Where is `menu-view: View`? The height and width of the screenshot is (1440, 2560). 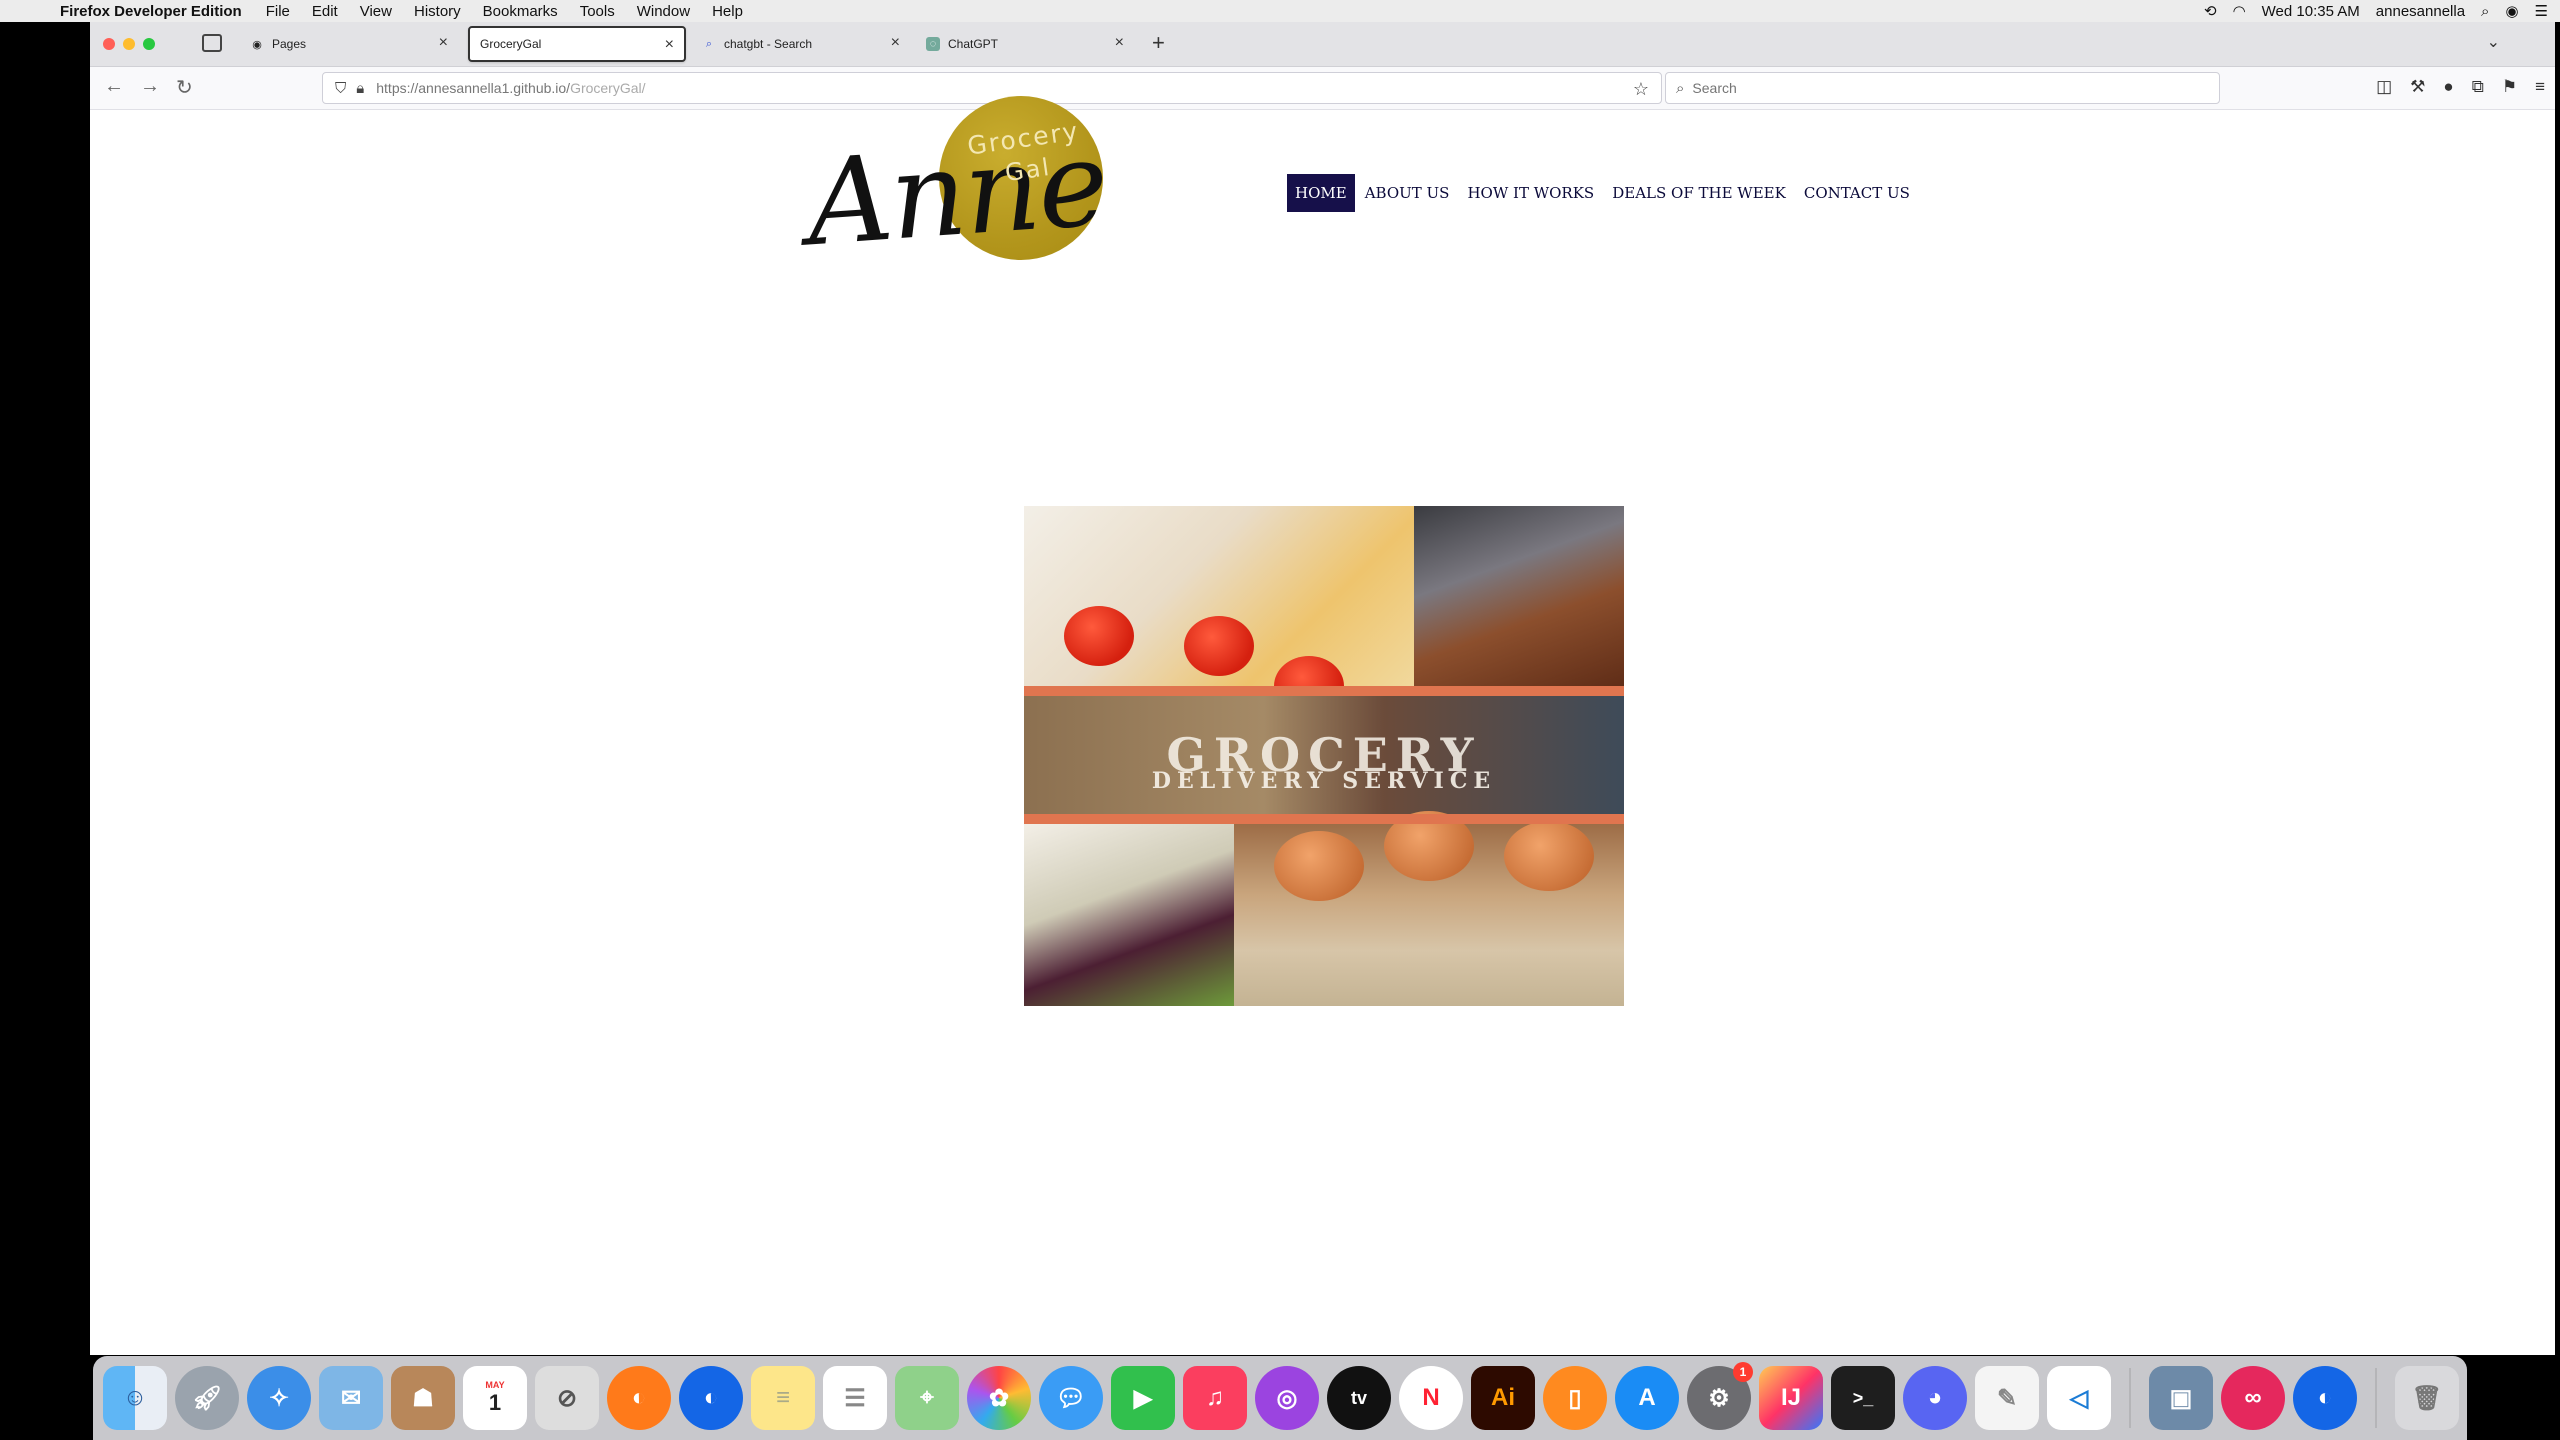
menu-view: View is located at coordinates (376, 11).